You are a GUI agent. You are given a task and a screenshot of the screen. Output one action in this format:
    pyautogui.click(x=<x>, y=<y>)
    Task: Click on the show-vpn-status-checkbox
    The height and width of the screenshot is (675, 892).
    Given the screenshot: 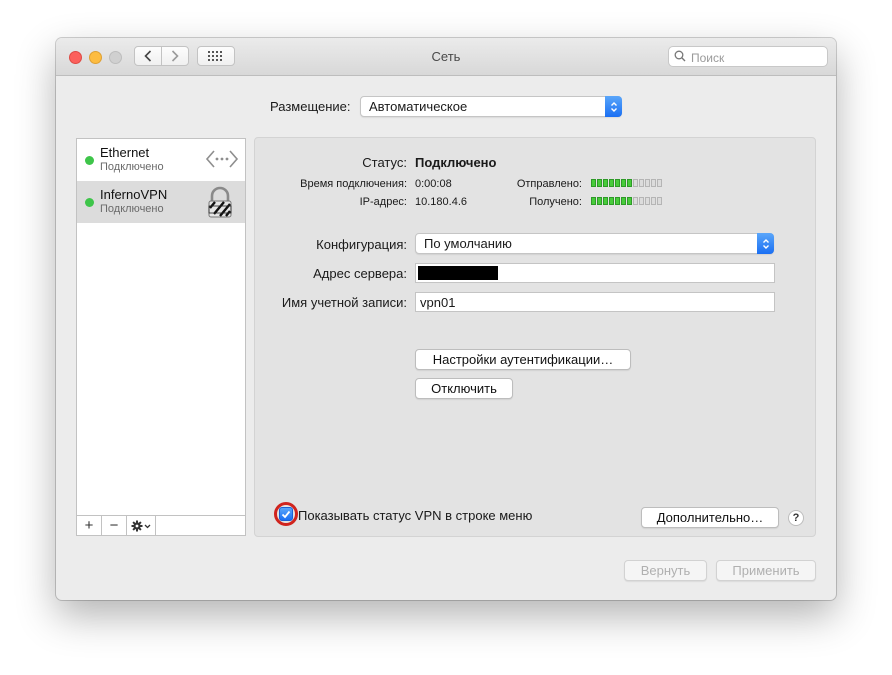 What is the action you would take?
    pyautogui.click(x=286, y=514)
    